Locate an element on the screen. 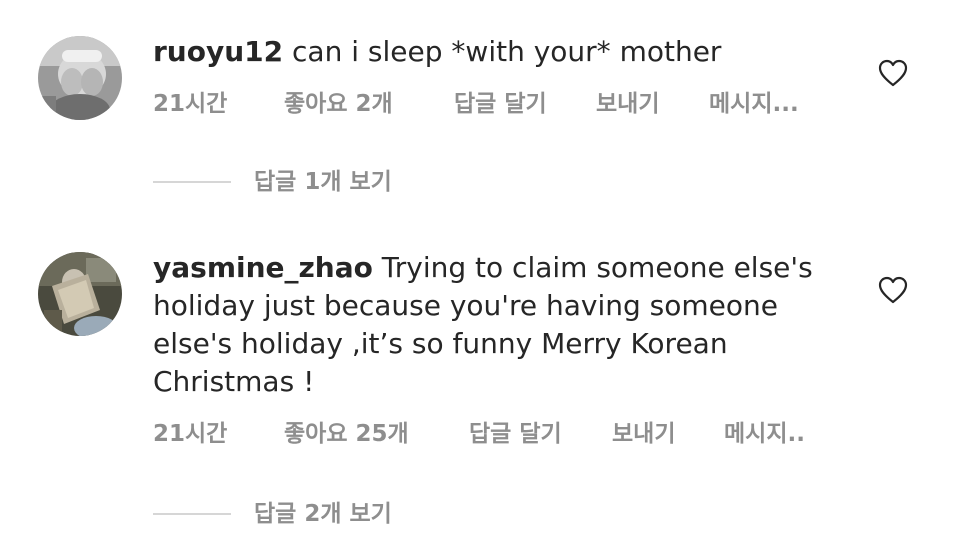  view-replies-label: 답글 2개 보기 is located at coordinates (323, 514).